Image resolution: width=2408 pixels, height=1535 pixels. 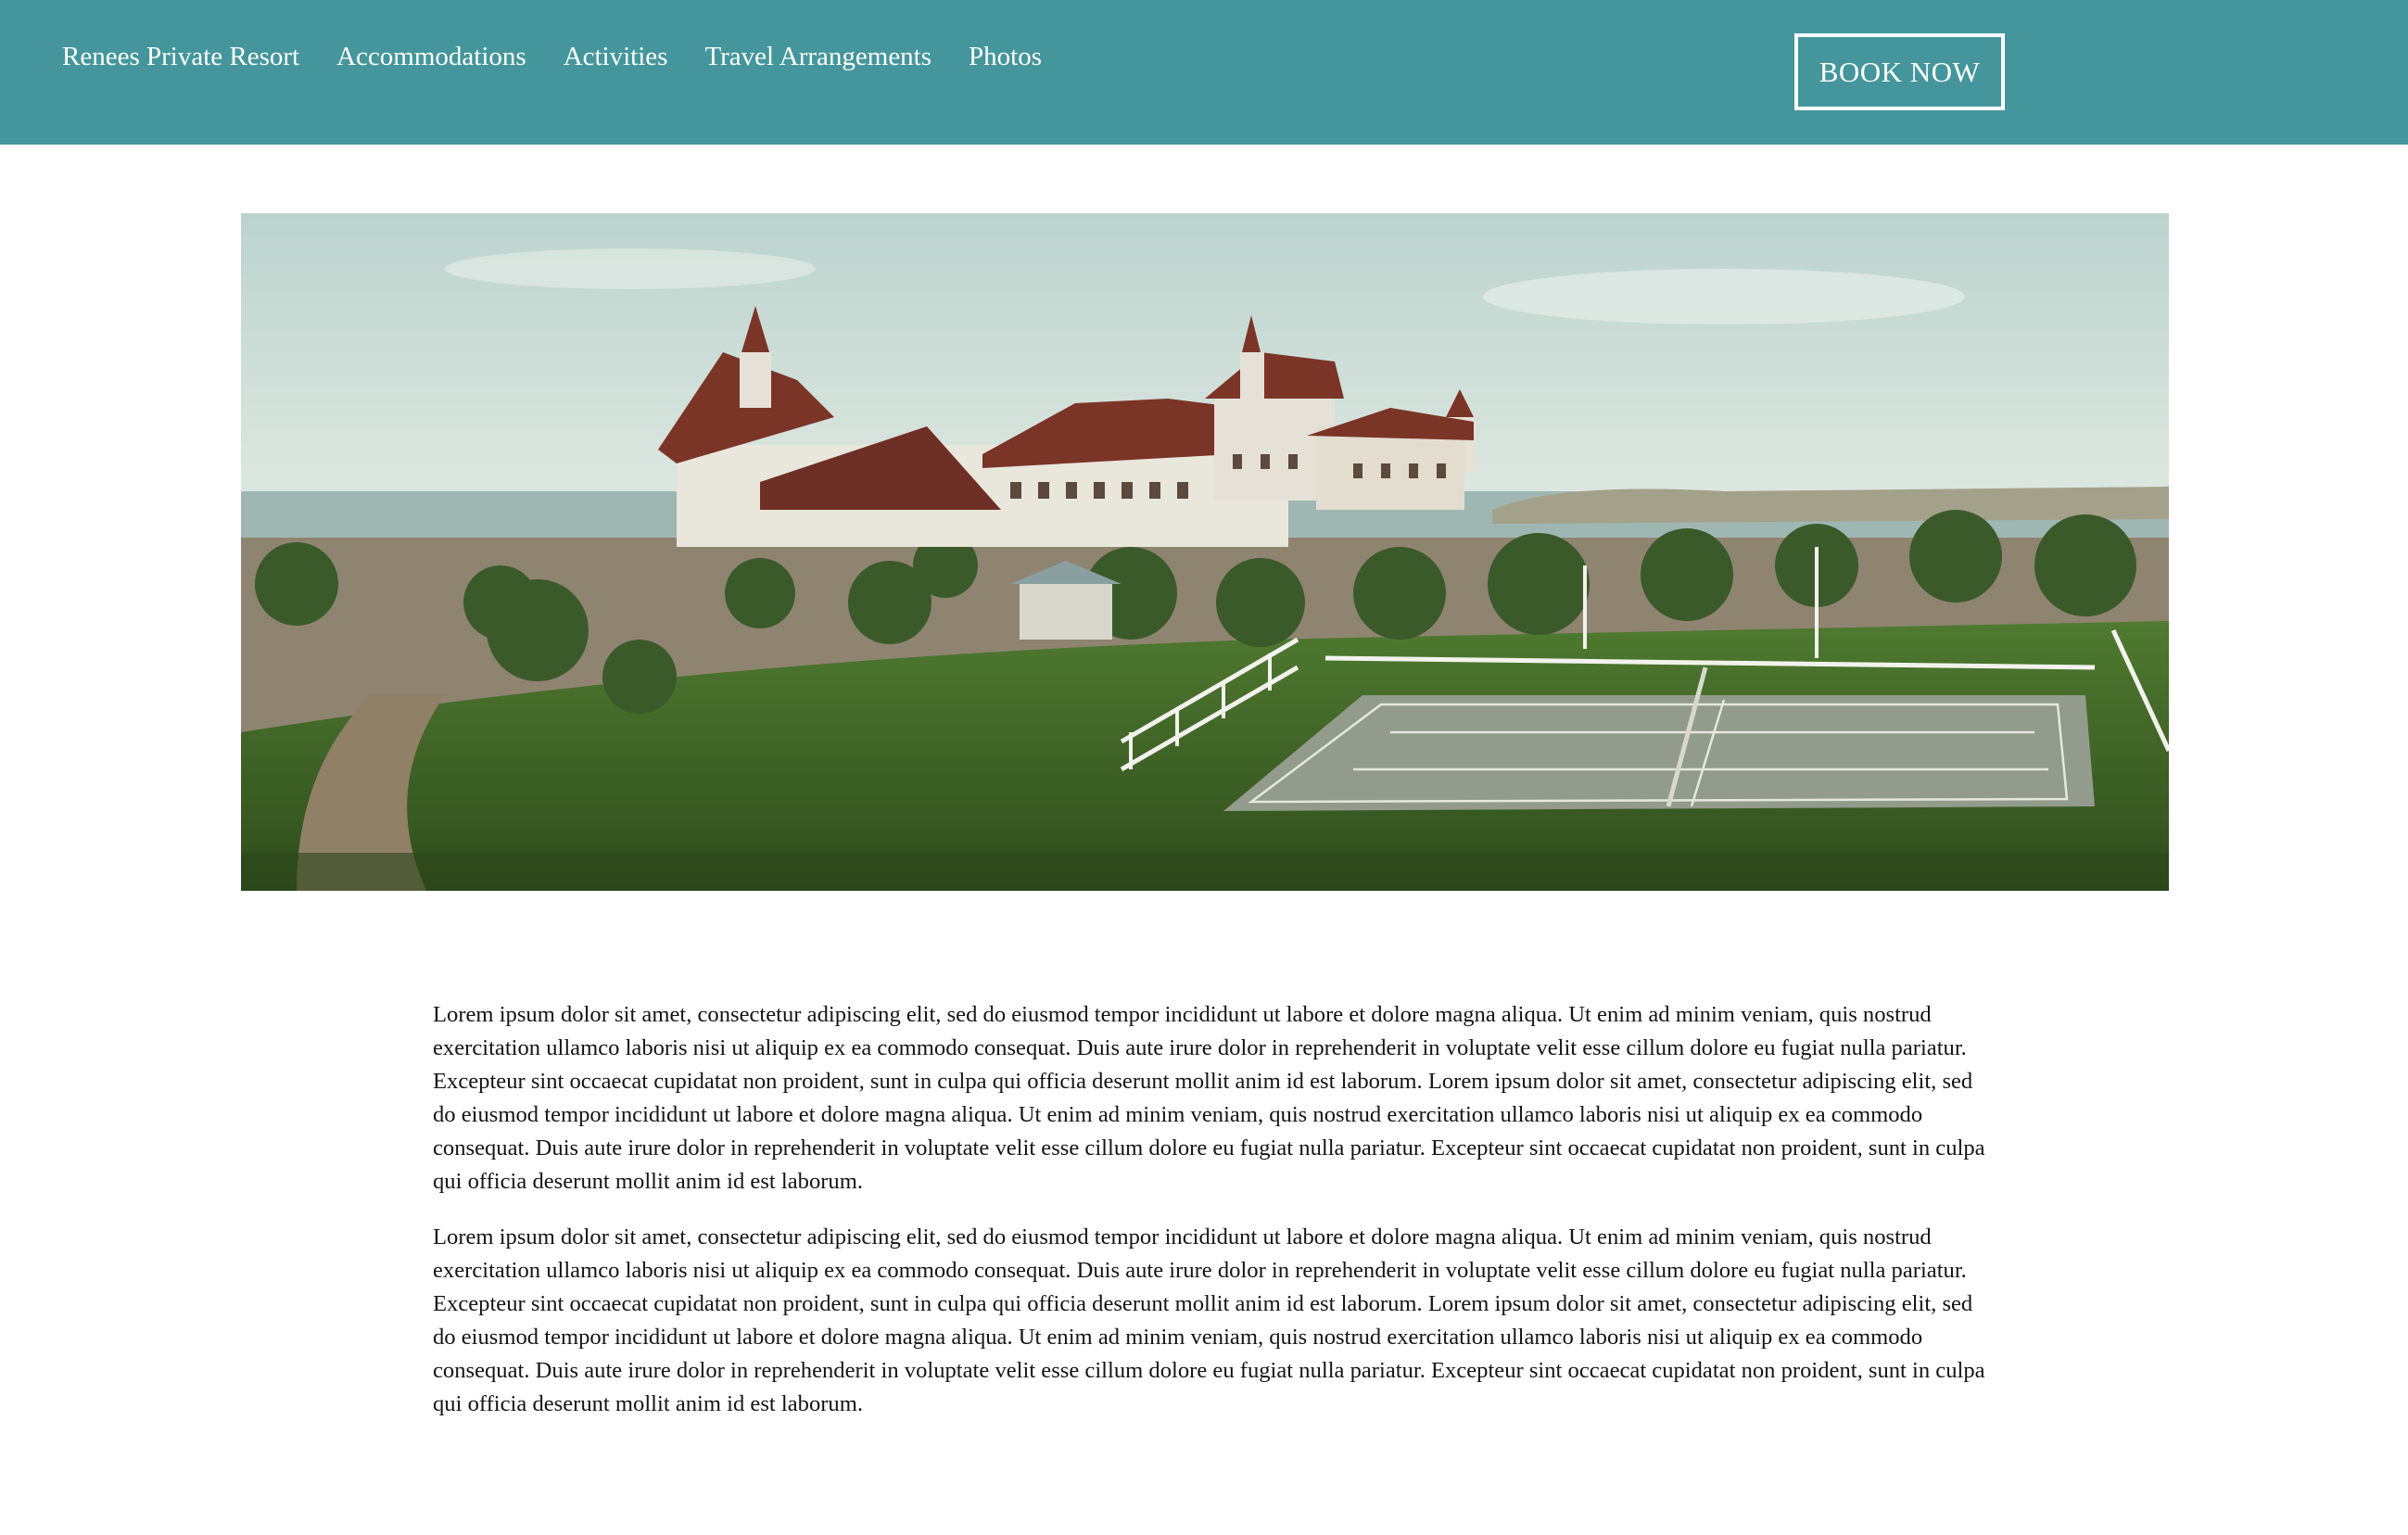 I want to click on book-now-button: BOOK NOW, so click(x=1899, y=72).